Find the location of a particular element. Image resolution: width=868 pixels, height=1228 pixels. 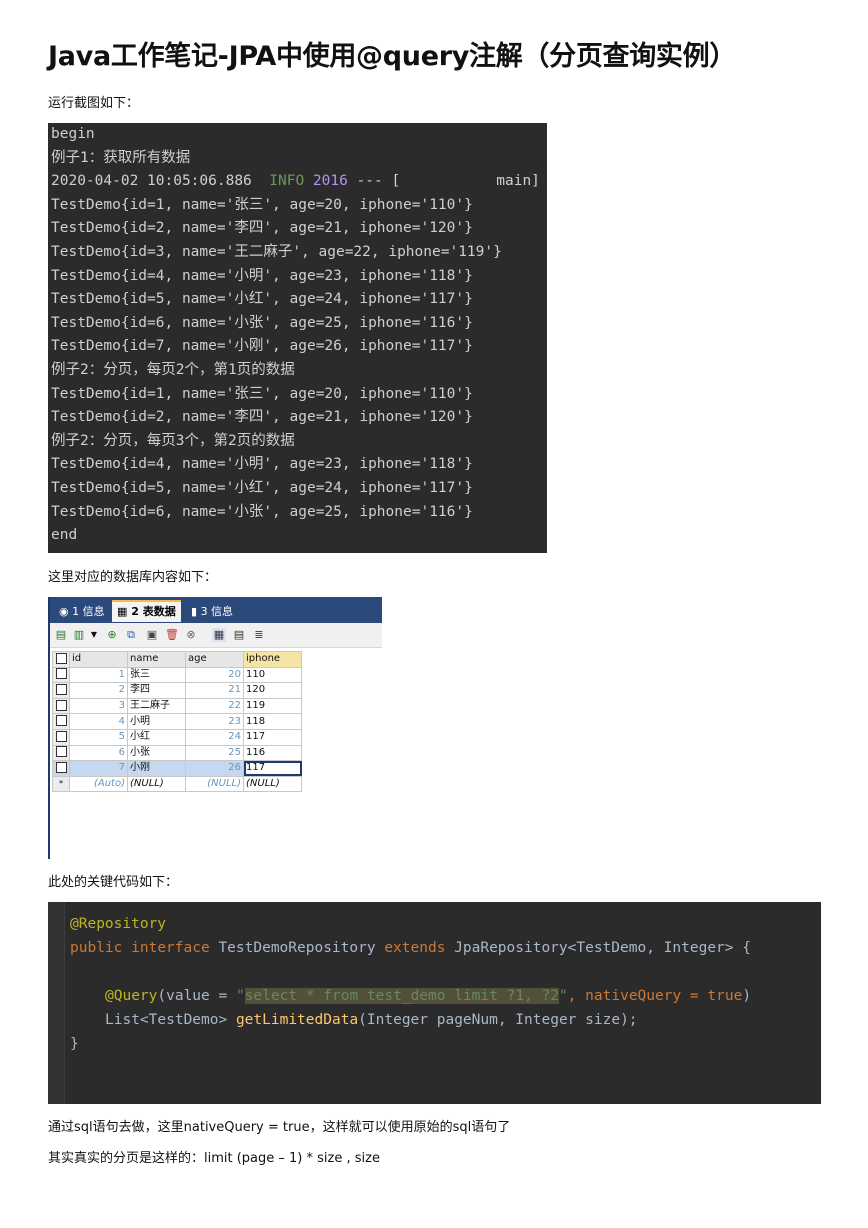

sql-highlight: select * from test_demo limit ?1, ?2 is located at coordinates (401, 996).